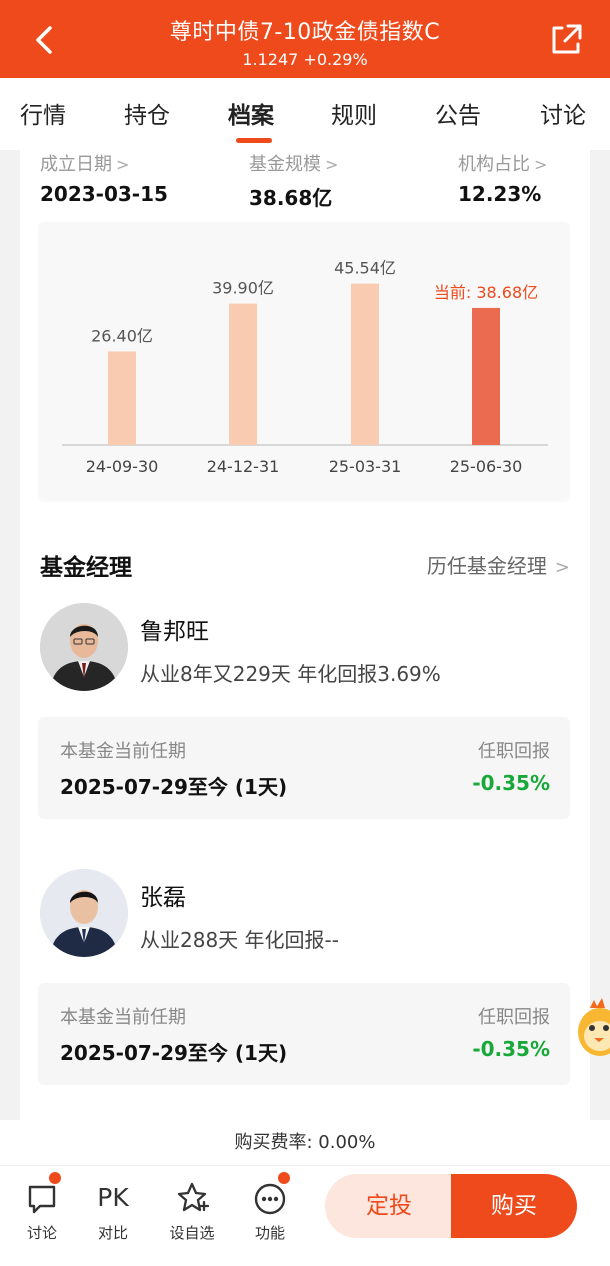 Image resolution: width=610 pixels, height=1266 pixels. I want to click on institution-ratio-value: 12.23%, so click(500, 194).